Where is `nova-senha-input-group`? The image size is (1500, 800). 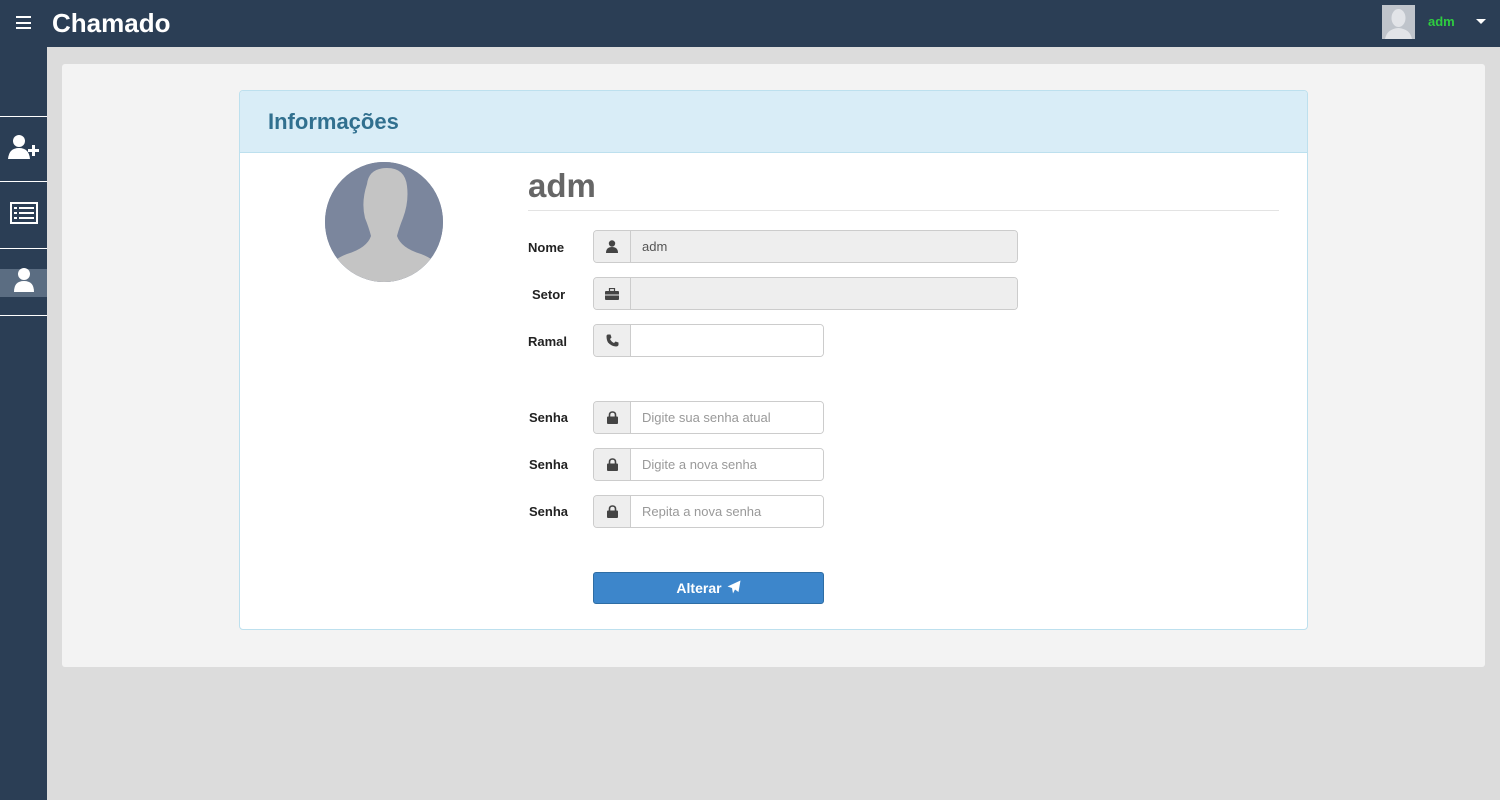 nova-senha-input-group is located at coordinates (708, 464).